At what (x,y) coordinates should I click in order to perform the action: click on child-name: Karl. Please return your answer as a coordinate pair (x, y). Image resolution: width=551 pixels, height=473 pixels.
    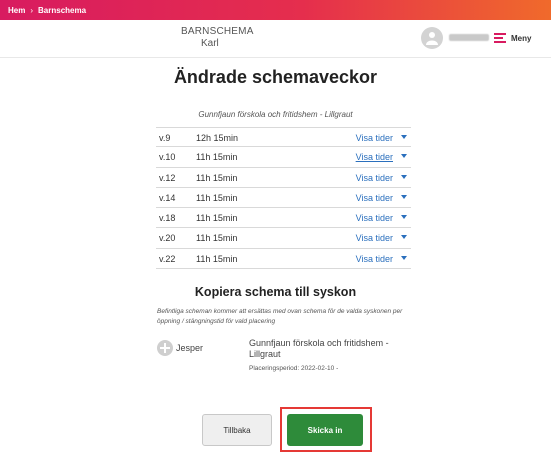
    Looking at the image, I should click on (210, 43).